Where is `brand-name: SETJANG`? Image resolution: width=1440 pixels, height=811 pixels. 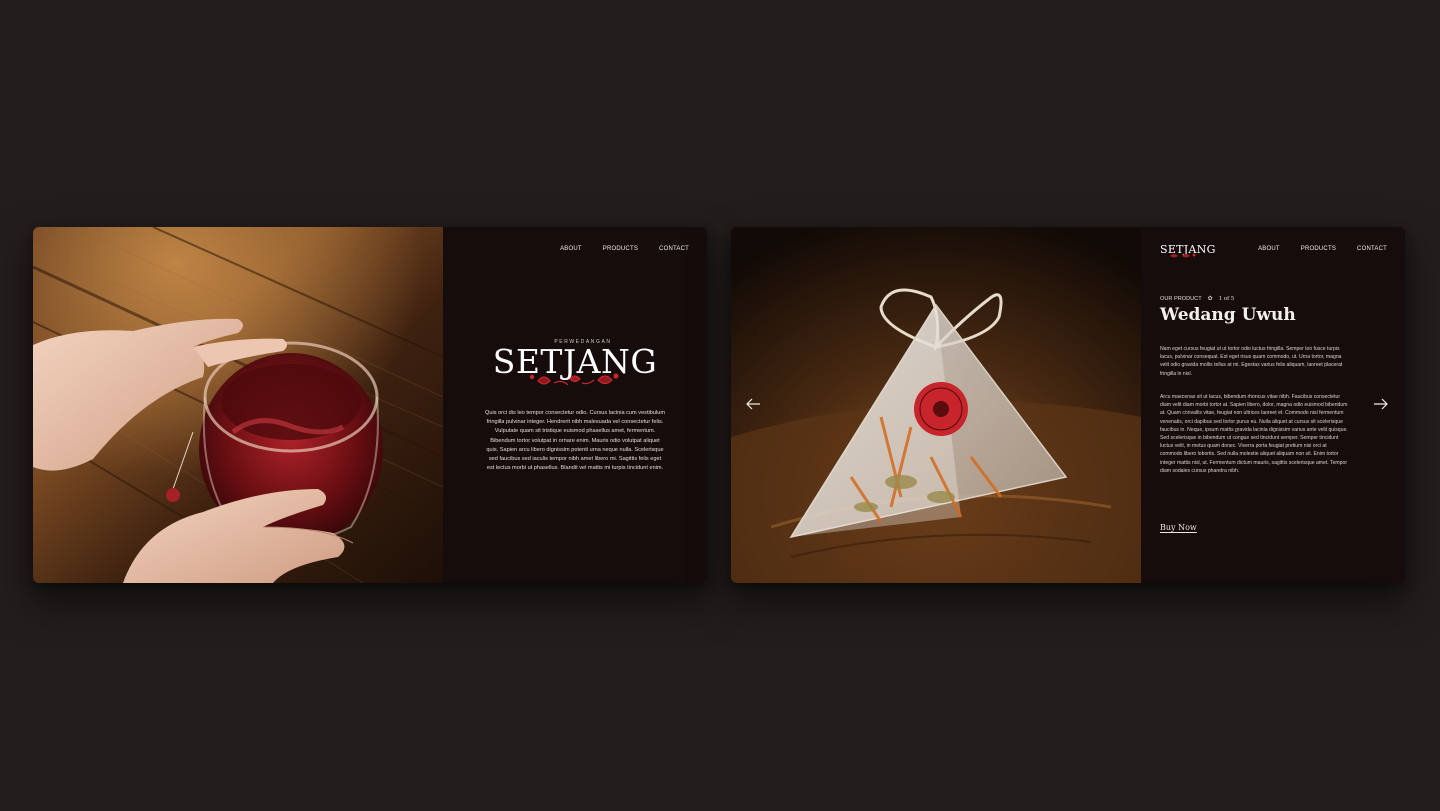 brand-name: SETJANG is located at coordinates (575, 361).